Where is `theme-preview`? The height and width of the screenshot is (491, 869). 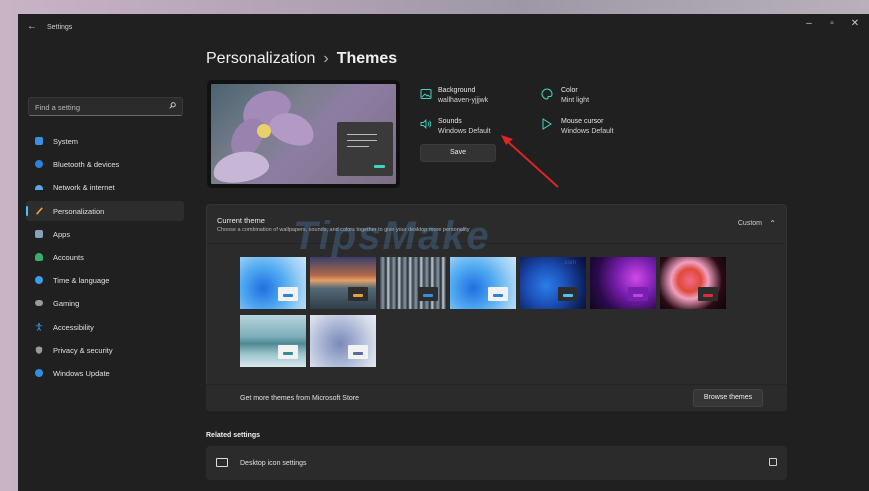 theme-preview is located at coordinates (303, 134).